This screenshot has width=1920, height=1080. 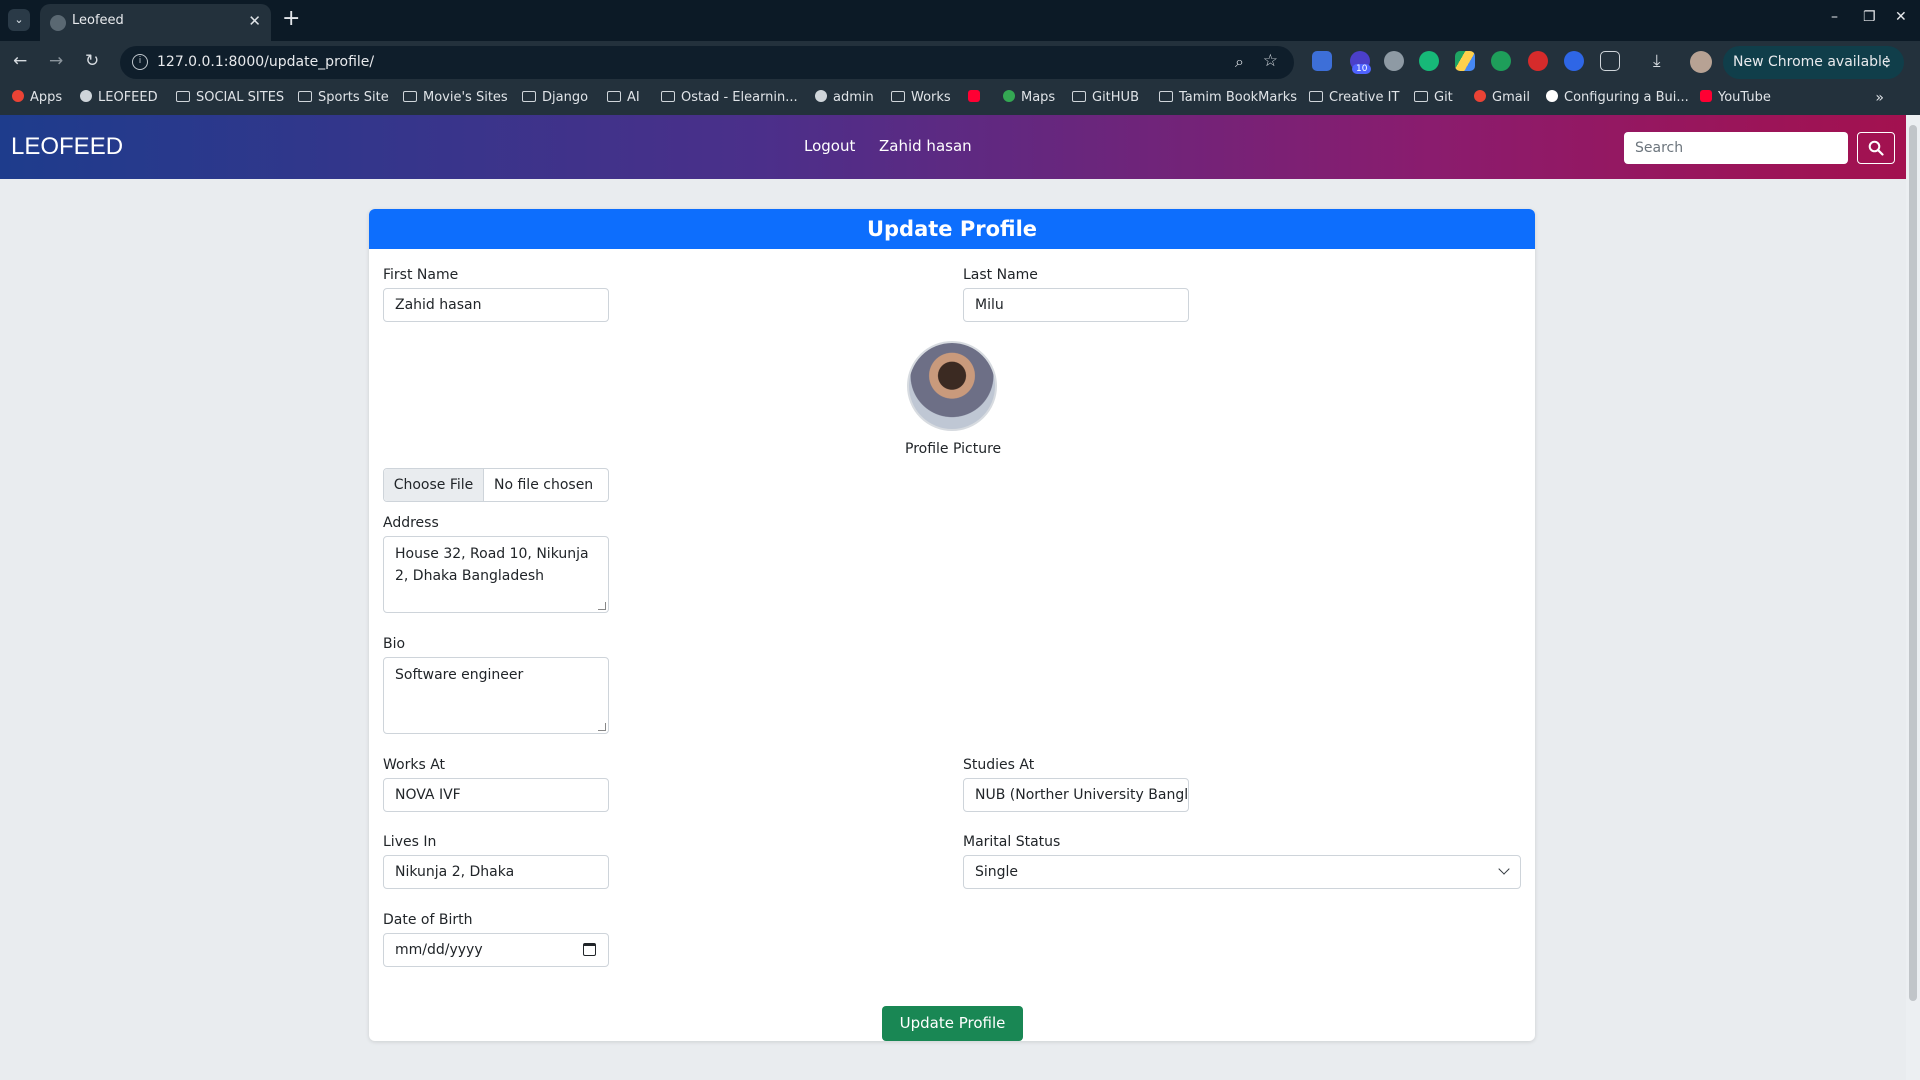 What do you see at coordinates (20, 61) in the screenshot?
I see `back-arrow-icon: ←` at bounding box center [20, 61].